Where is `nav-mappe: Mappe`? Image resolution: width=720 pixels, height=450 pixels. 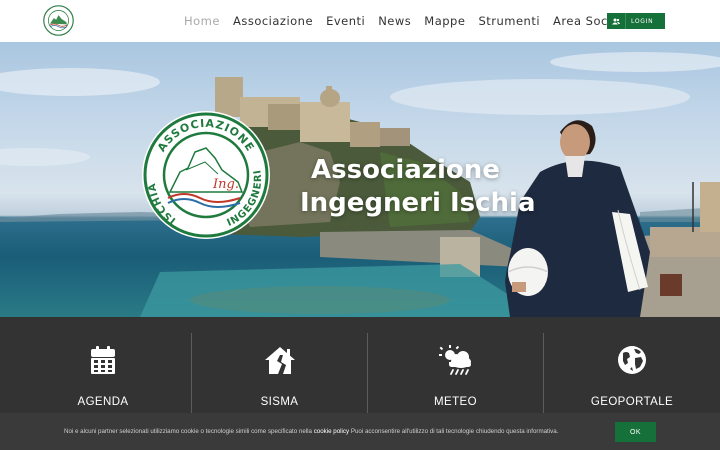
nav-mappe: Mappe is located at coordinates (444, 21).